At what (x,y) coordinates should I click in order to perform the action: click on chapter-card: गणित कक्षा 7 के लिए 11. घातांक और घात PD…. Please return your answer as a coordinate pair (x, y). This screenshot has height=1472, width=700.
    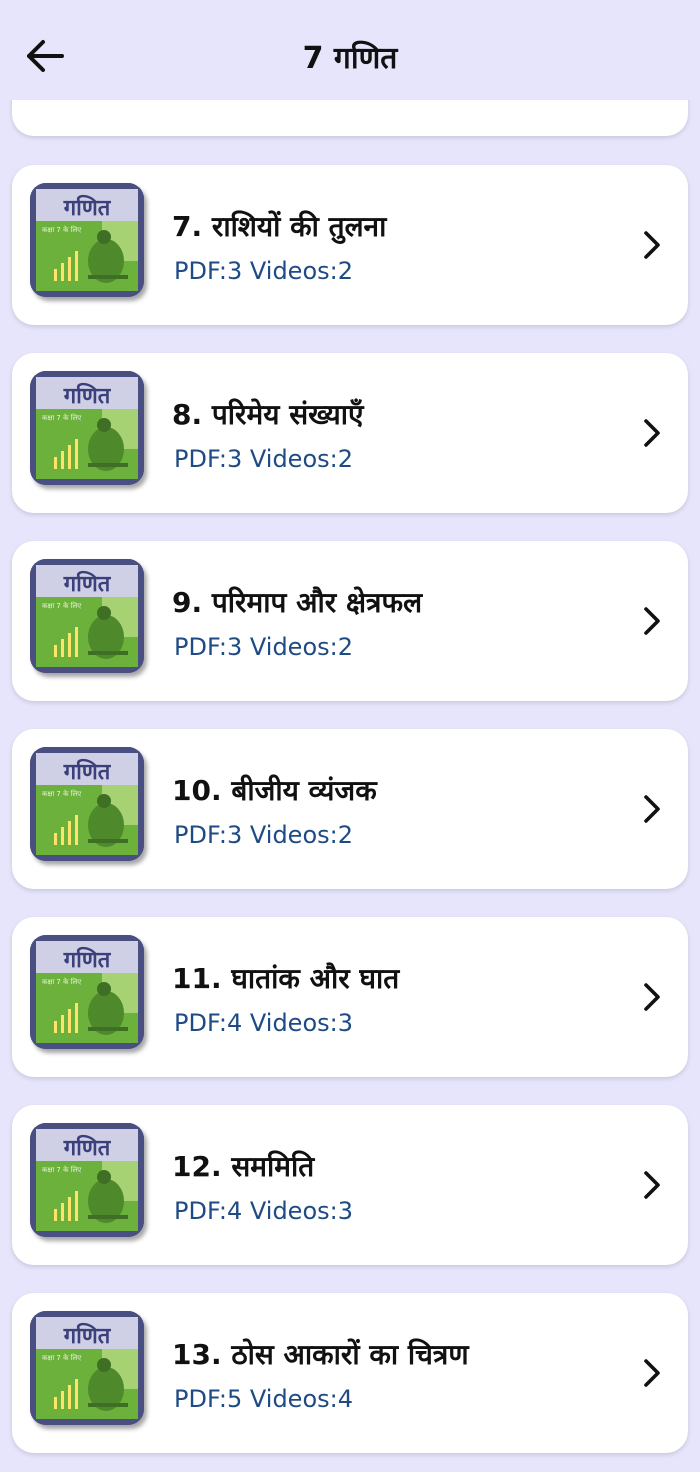
    Looking at the image, I should click on (350, 997).